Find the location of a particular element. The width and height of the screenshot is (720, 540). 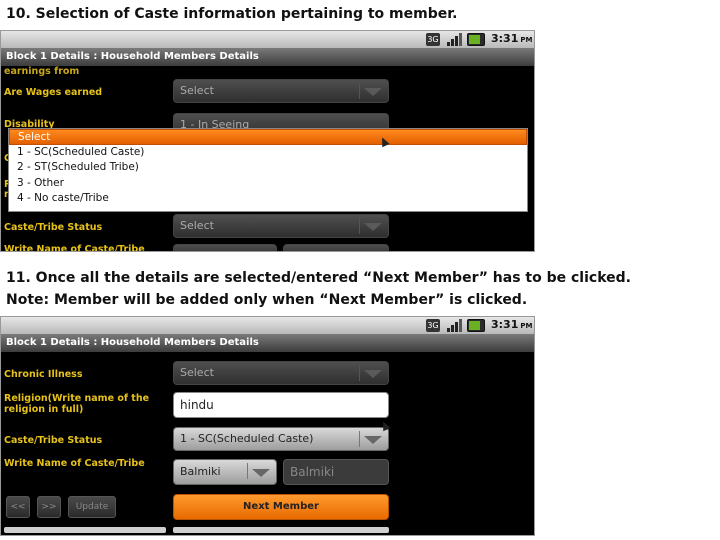

dropdown-option: 1 - SC(Scheduled Caste) is located at coordinates (268, 153).